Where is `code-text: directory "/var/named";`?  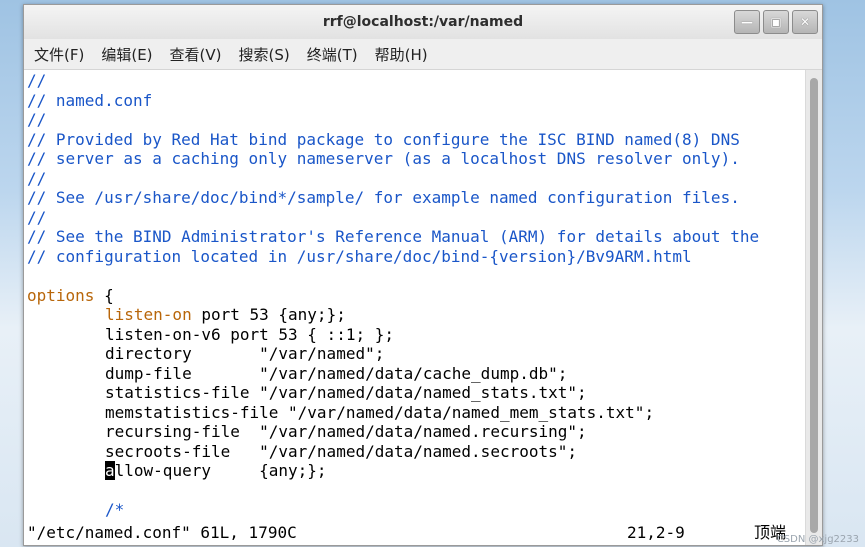
code-text: directory "/var/named"; is located at coordinates (245, 353).